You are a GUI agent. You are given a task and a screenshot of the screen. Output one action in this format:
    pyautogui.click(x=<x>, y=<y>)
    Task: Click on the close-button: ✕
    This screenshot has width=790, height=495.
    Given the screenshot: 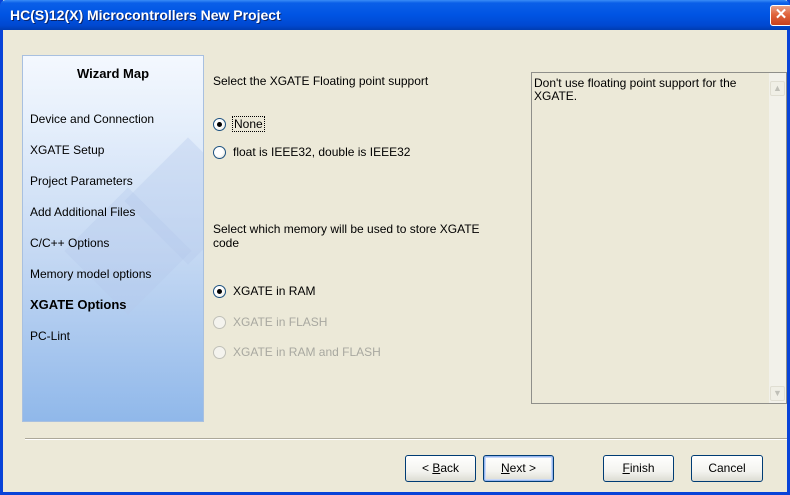 What is the action you would take?
    pyautogui.click(x=780, y=15)
    